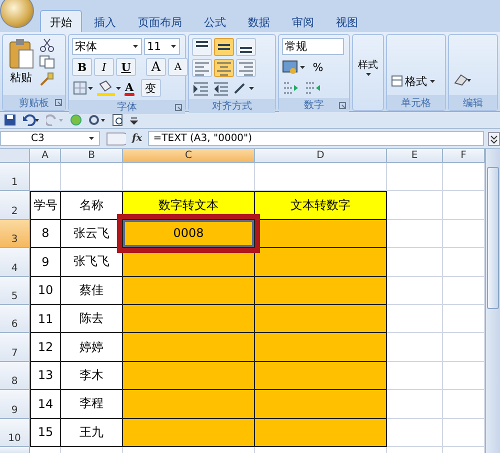 This screenshot has width=500, height=453. What do you see at coordinates (34, 103) in the screenshot?
I see `group-label: 剪贴板` at bounding box center [34, 103].